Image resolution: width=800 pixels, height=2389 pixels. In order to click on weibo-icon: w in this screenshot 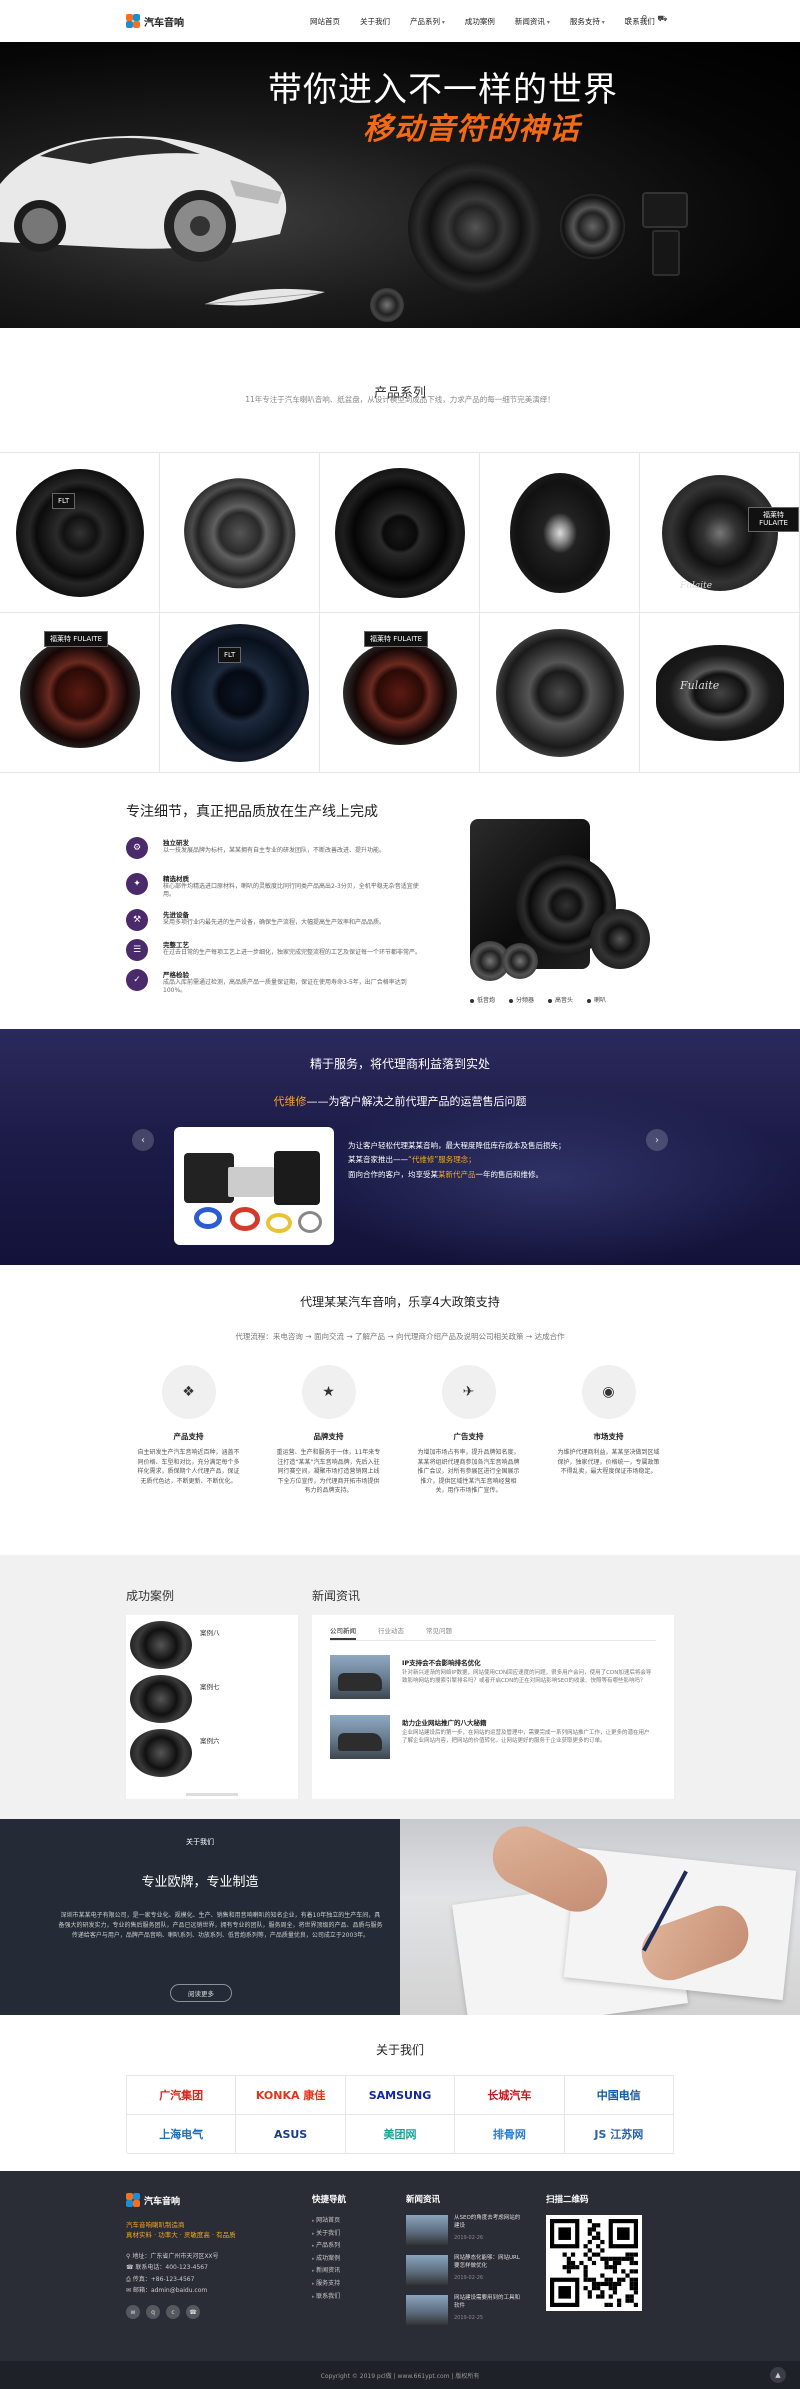, I will do `click(133, 2312)`.